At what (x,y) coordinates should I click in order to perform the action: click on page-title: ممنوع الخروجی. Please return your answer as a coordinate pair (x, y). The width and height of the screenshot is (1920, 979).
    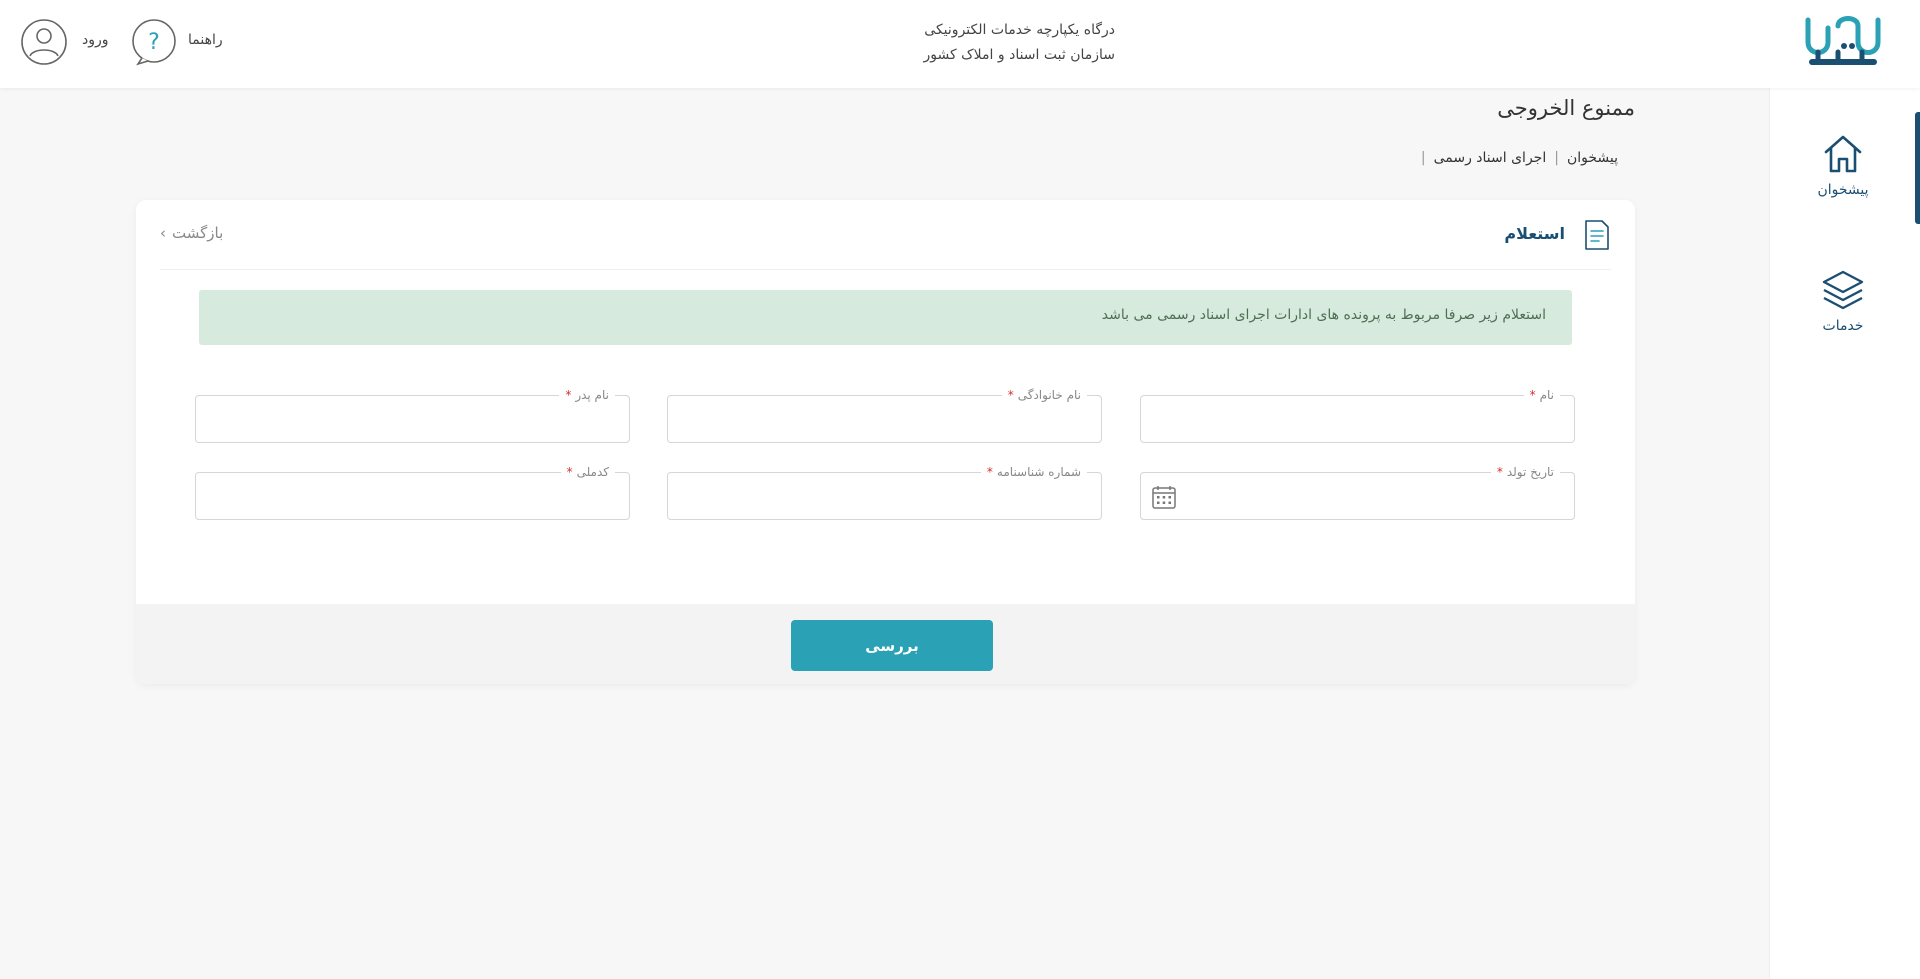
    Looking at the image, I should click on (1566, 108).